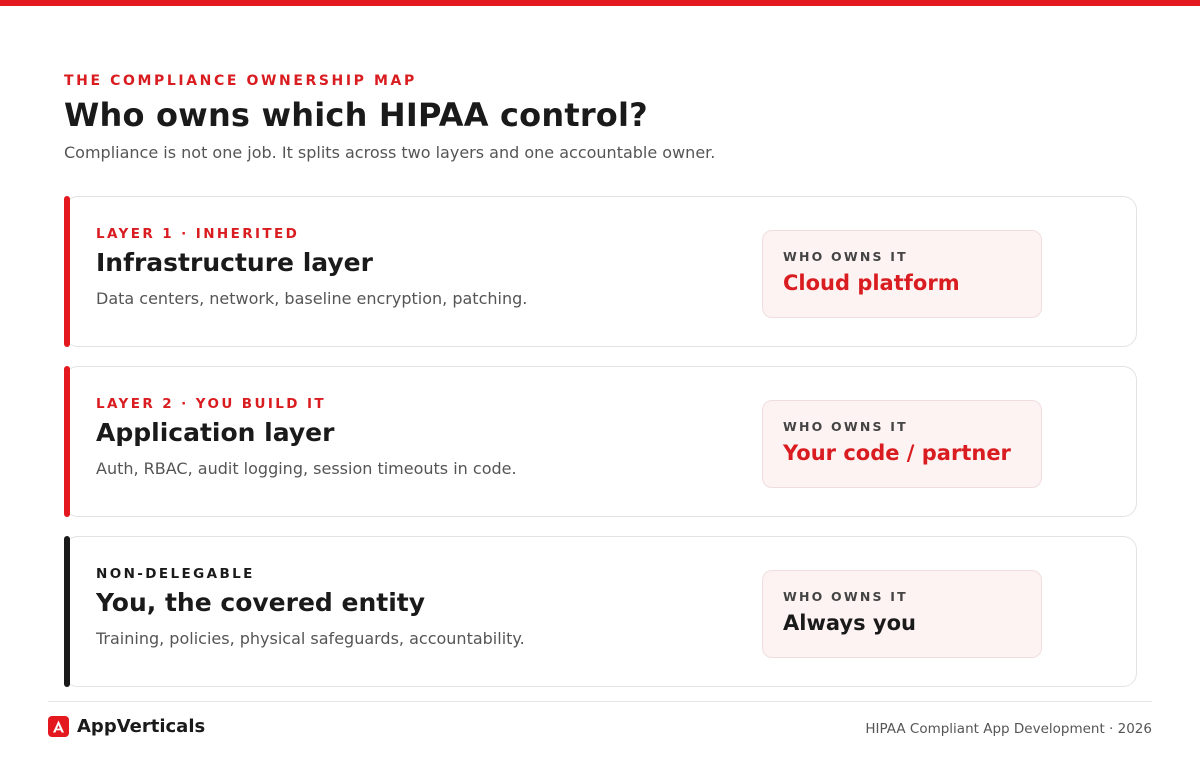 This screenshot has width=1200, height=760. What do you see at coordinates (141, 726) in the screenshot?
I see `brand-name: AppVerticals` at bounding box center [141, 726].